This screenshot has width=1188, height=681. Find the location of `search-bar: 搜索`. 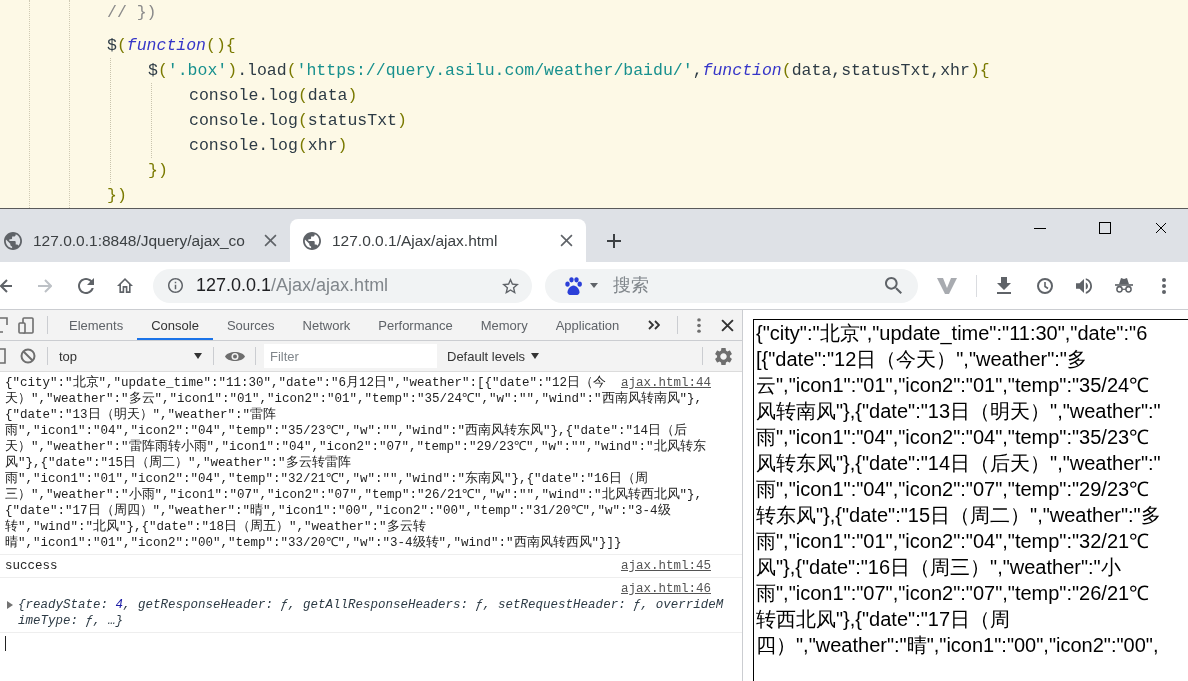

search-bar: 搜索 is located at coordinates (731, 285).